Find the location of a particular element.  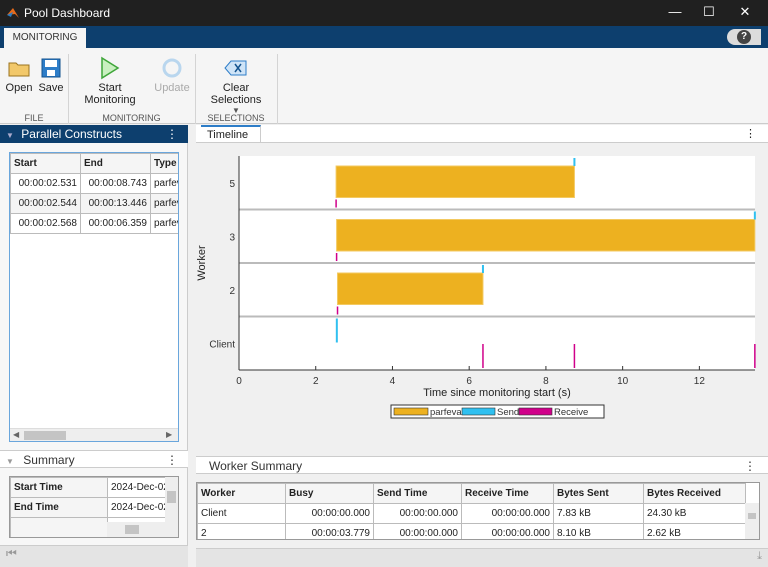

update-label: Update is located at coordinates (172, 88).